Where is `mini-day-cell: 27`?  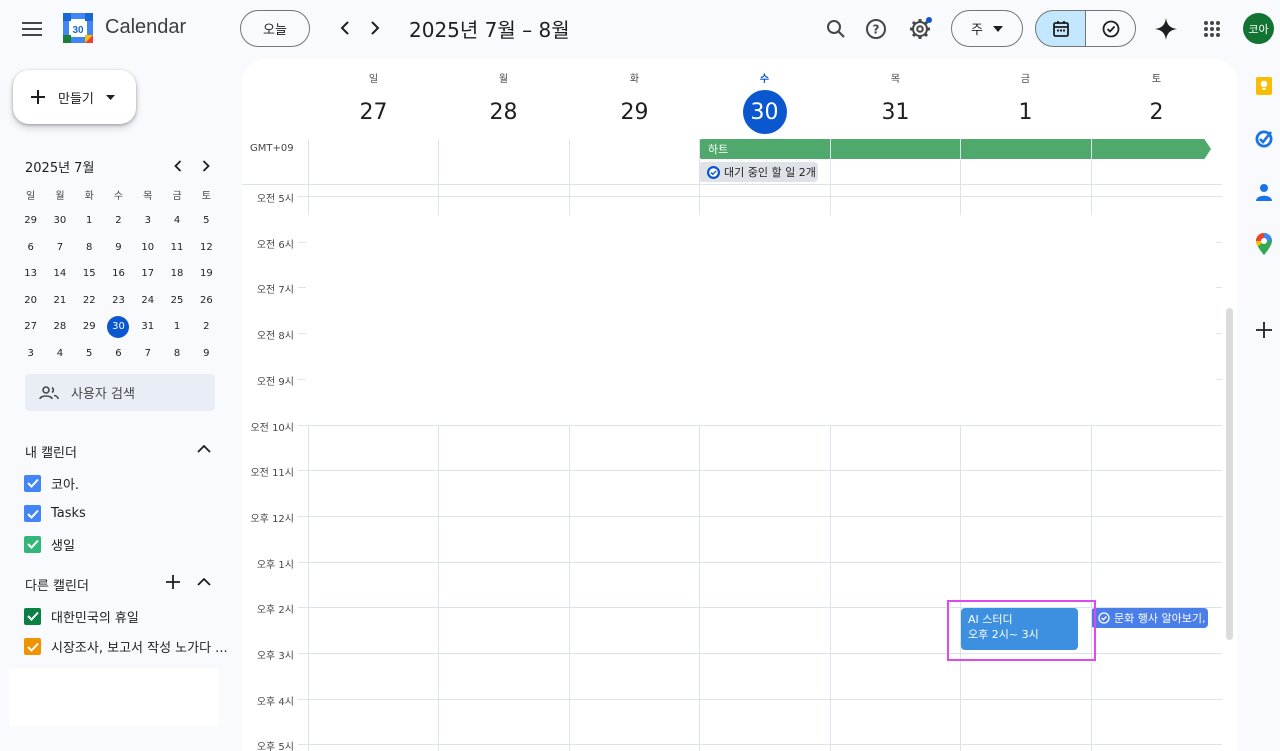
mini-day-cell: 27 is located at coordinates (30, 327).